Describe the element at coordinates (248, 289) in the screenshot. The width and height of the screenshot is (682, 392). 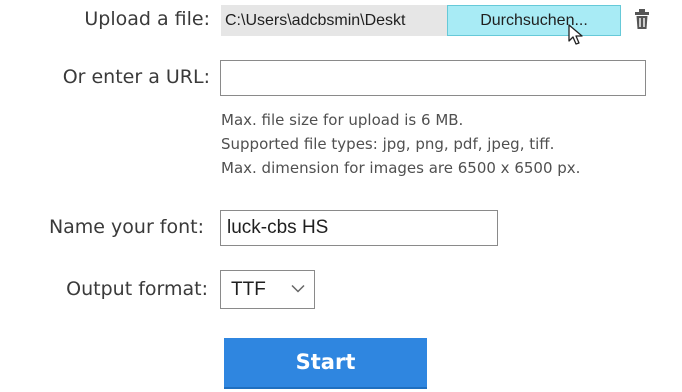
I see `output-format-value: TTF` at that location.